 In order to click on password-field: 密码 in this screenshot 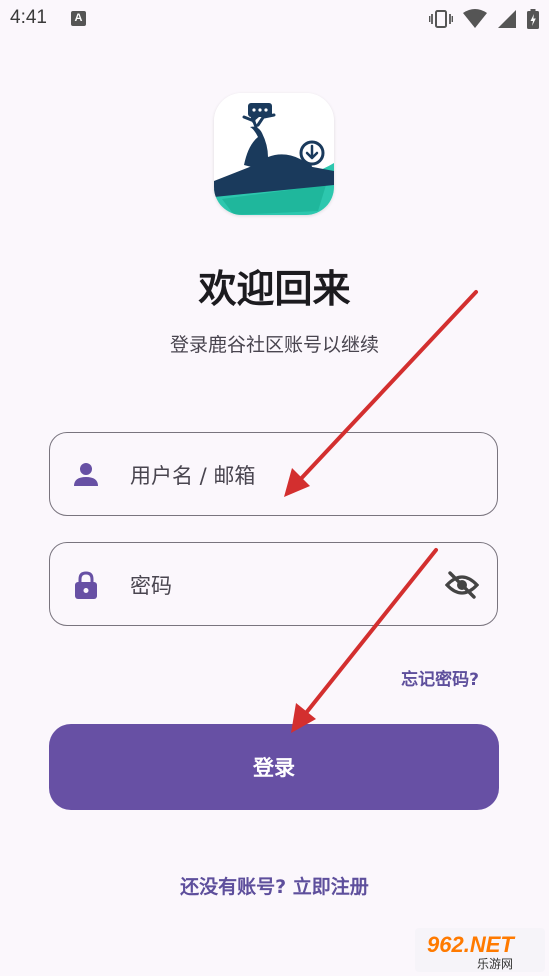, I will do `click(273, 584)`.